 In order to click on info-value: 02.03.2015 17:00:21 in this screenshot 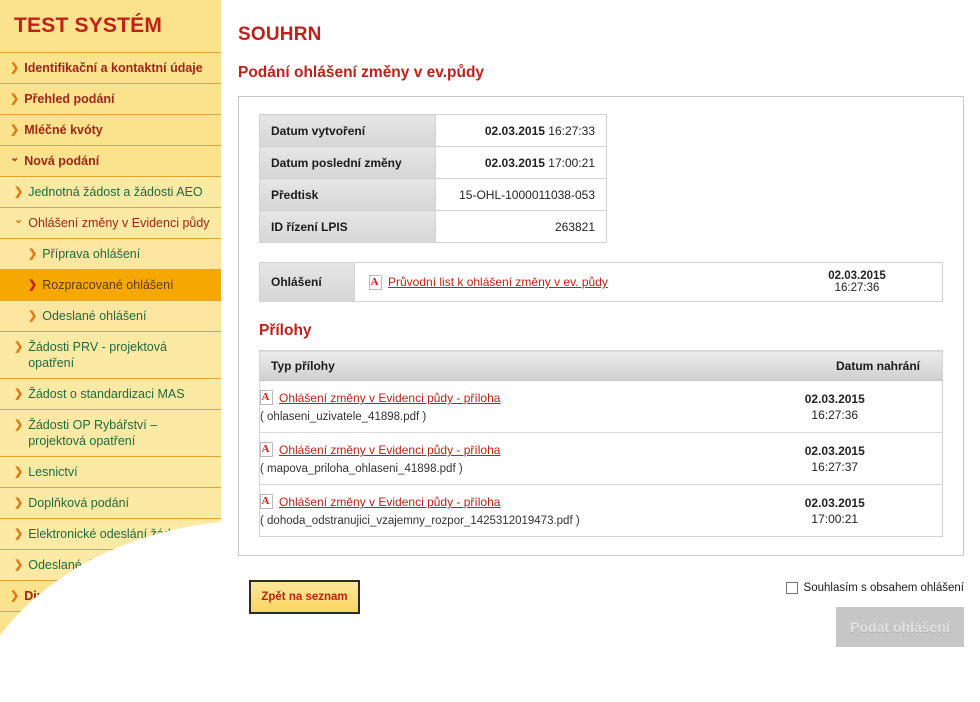, I will do `click(521, 162)`.